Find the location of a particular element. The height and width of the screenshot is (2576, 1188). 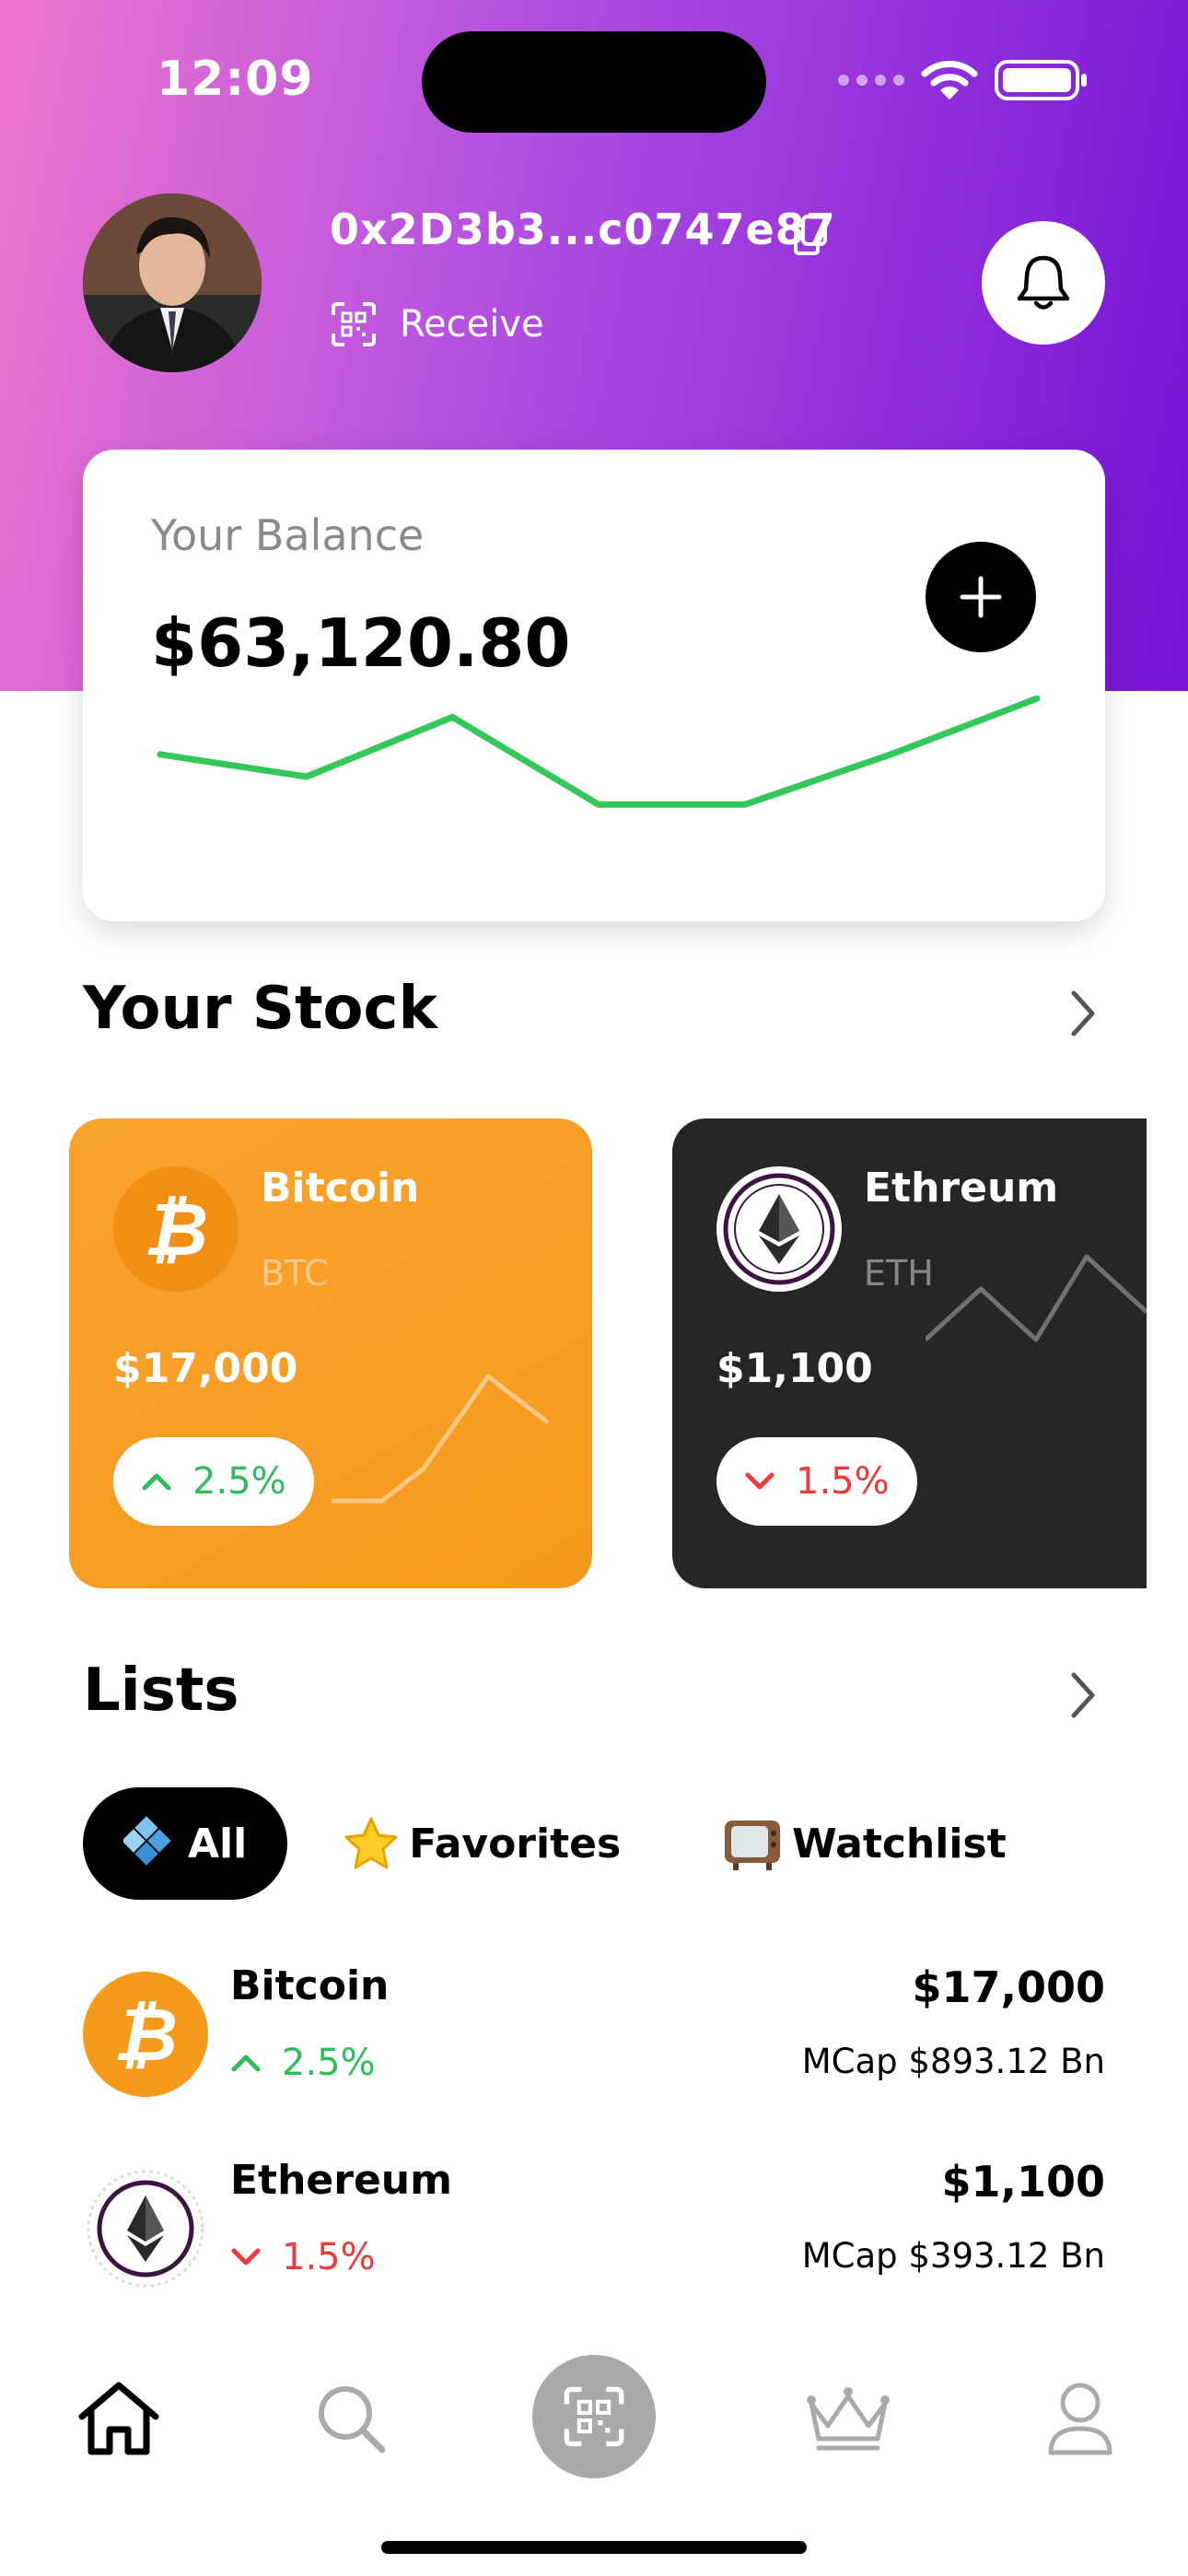

nav-scan-button is located at coordinates (594, 2416).